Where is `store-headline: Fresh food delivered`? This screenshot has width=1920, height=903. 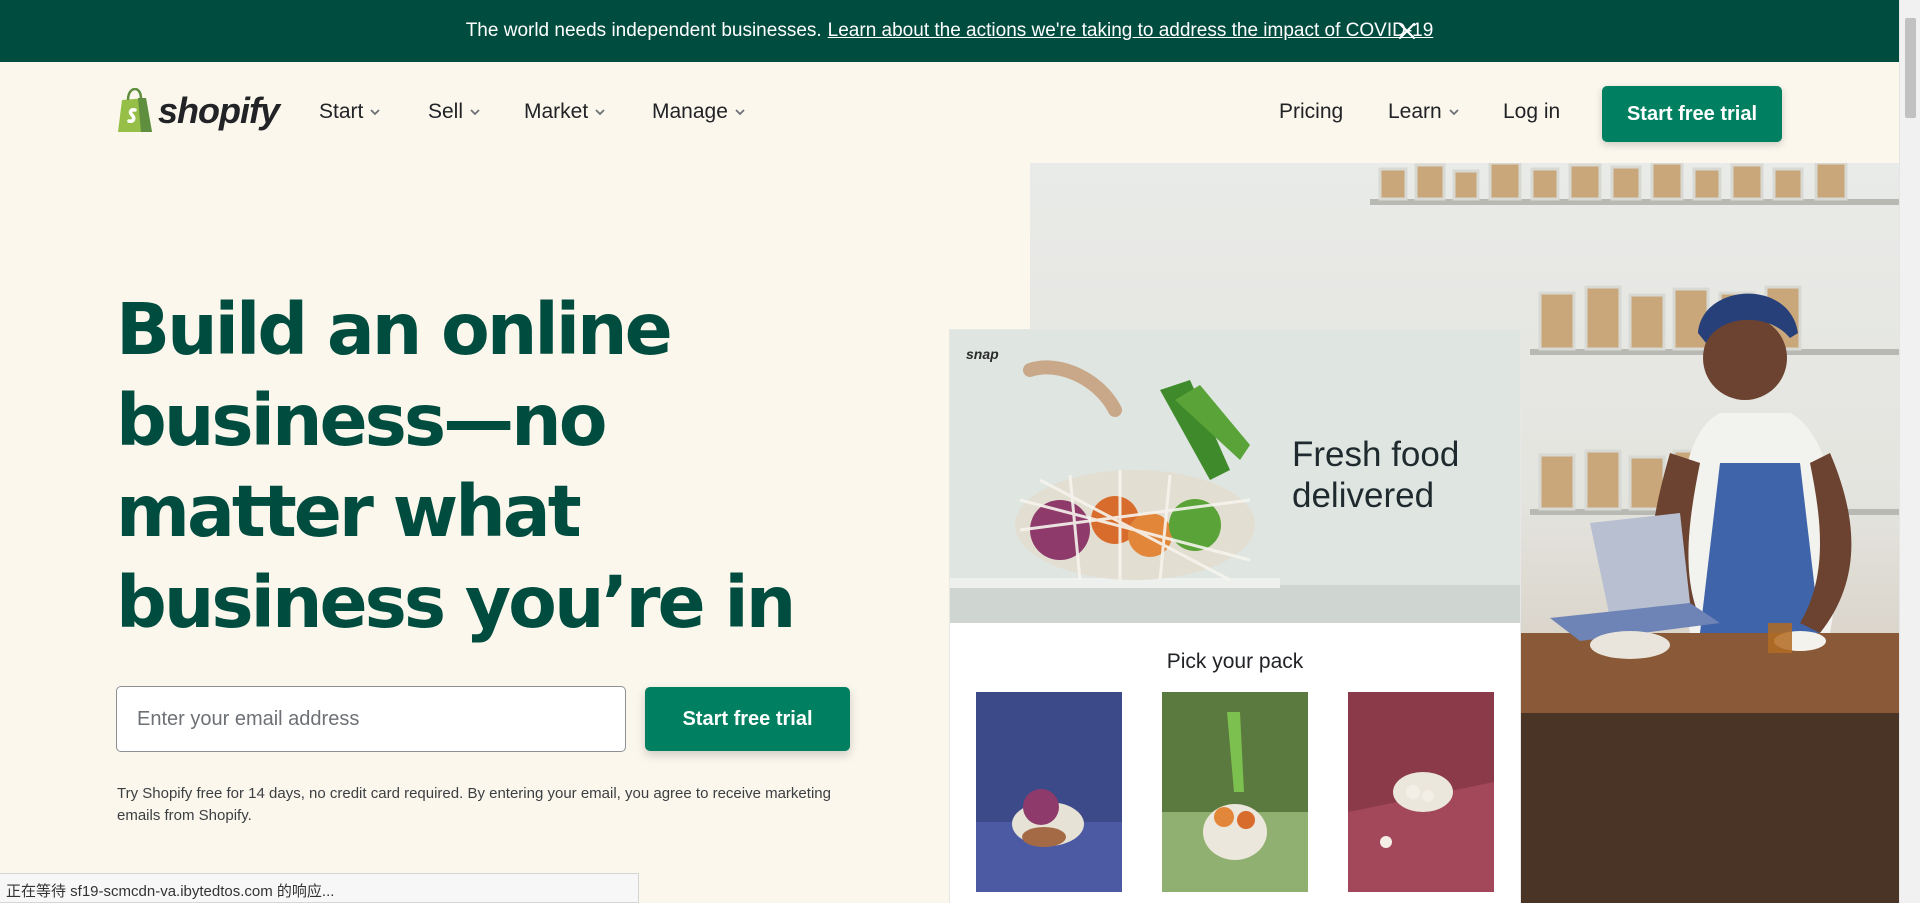
store-headline: Fresh food delivered is located at coordinates (1376, 475).